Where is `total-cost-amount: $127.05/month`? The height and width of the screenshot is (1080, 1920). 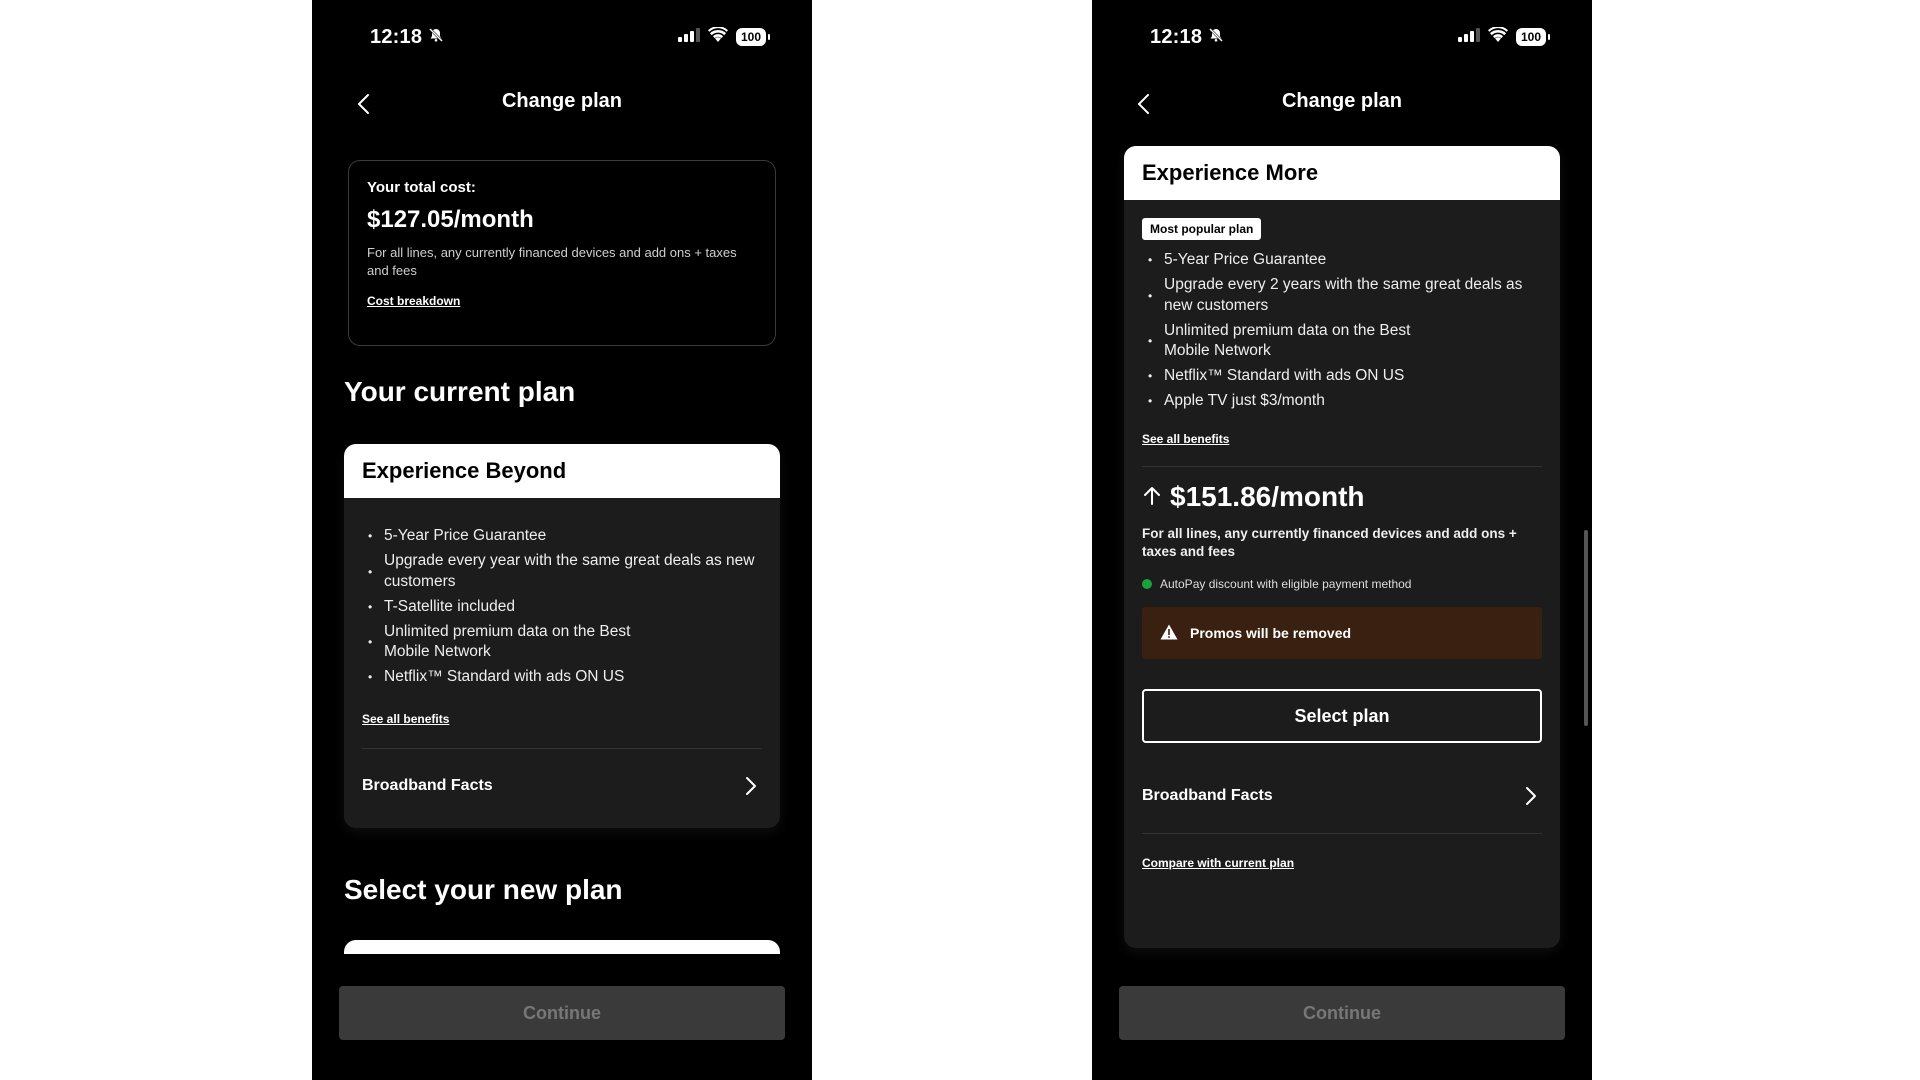
total-cost-amount: $127.05/month is located at coordinates (450, 219).